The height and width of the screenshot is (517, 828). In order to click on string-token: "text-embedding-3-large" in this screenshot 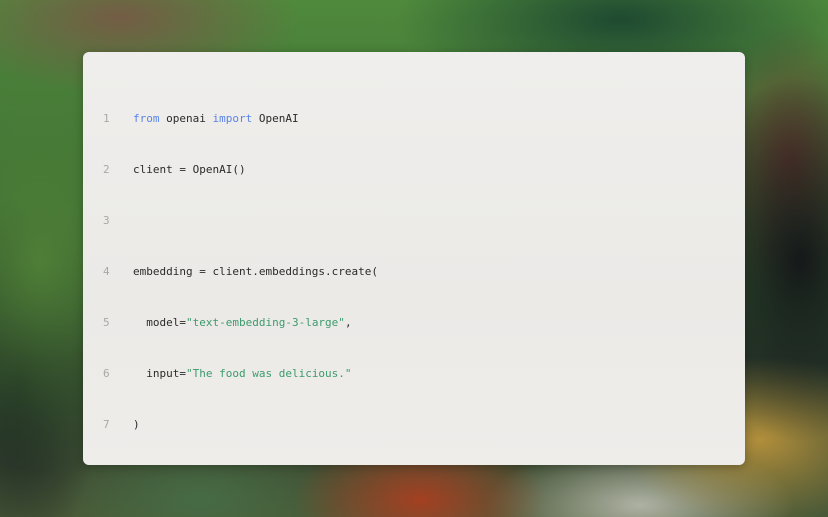, I will do `click(265, 322)`.